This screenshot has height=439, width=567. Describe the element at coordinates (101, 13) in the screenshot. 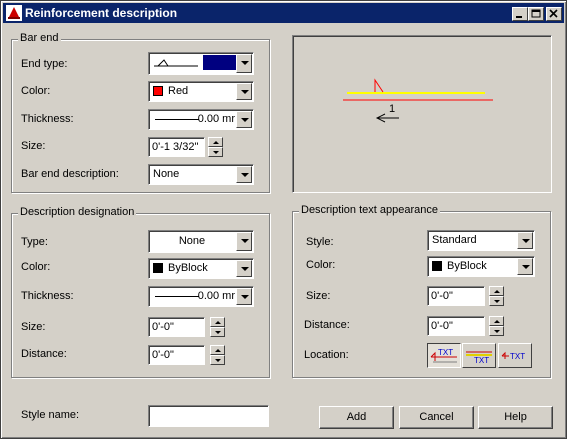

I see `window-title: Reinforcement description` at that location.